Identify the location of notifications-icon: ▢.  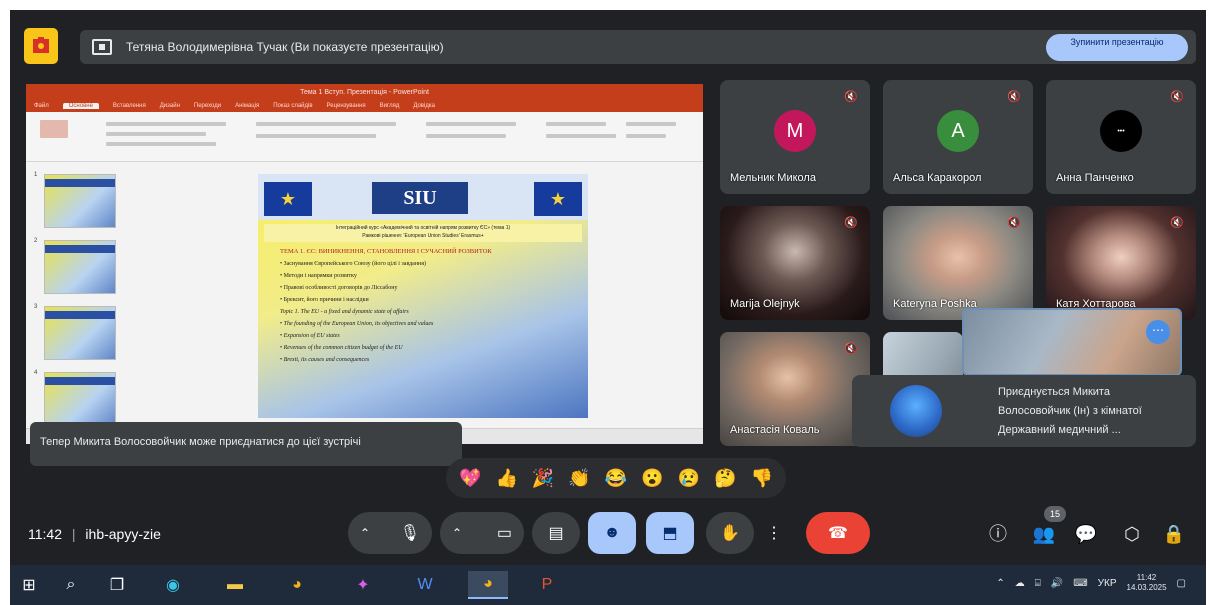
(1181, 583).